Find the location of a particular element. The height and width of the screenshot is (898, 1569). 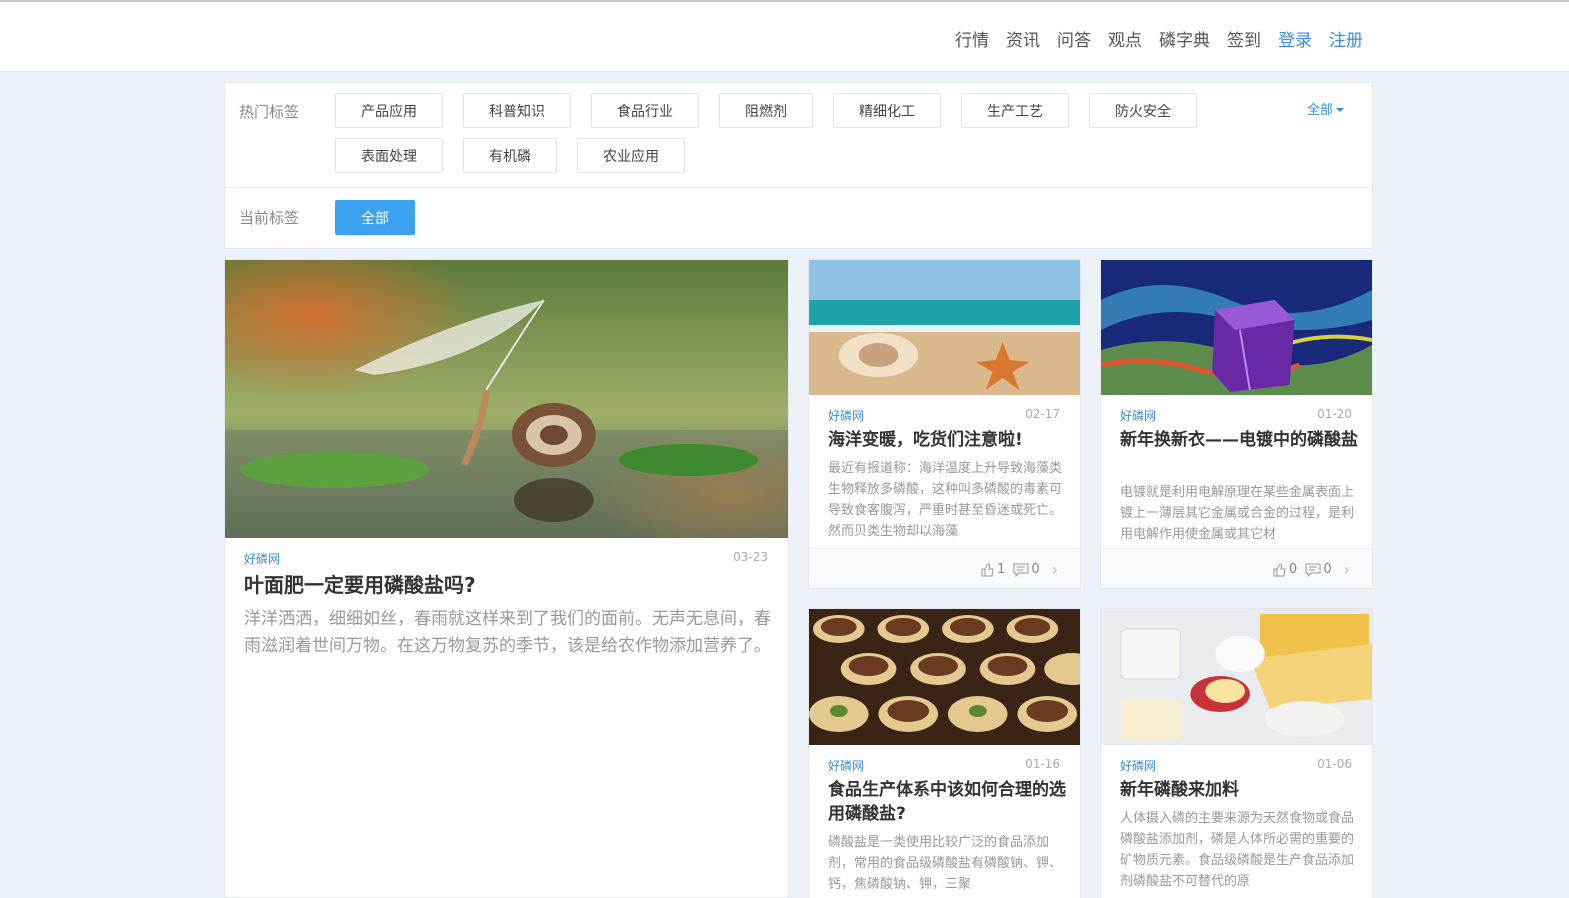

chocolates-photo is located at coordinates (944, 677).